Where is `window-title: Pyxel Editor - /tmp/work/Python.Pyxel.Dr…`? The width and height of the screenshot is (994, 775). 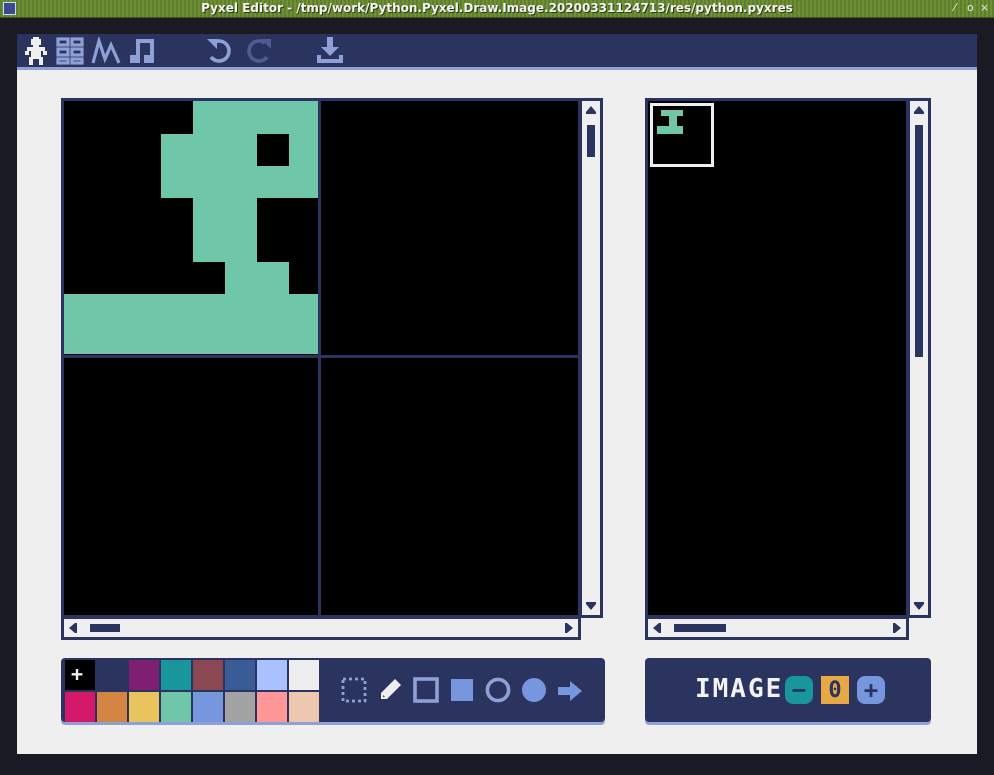 window-title: Pyxel Editor - /tmp/work/Python.Pyxel.Dr… is located at coordinates (497, 8).